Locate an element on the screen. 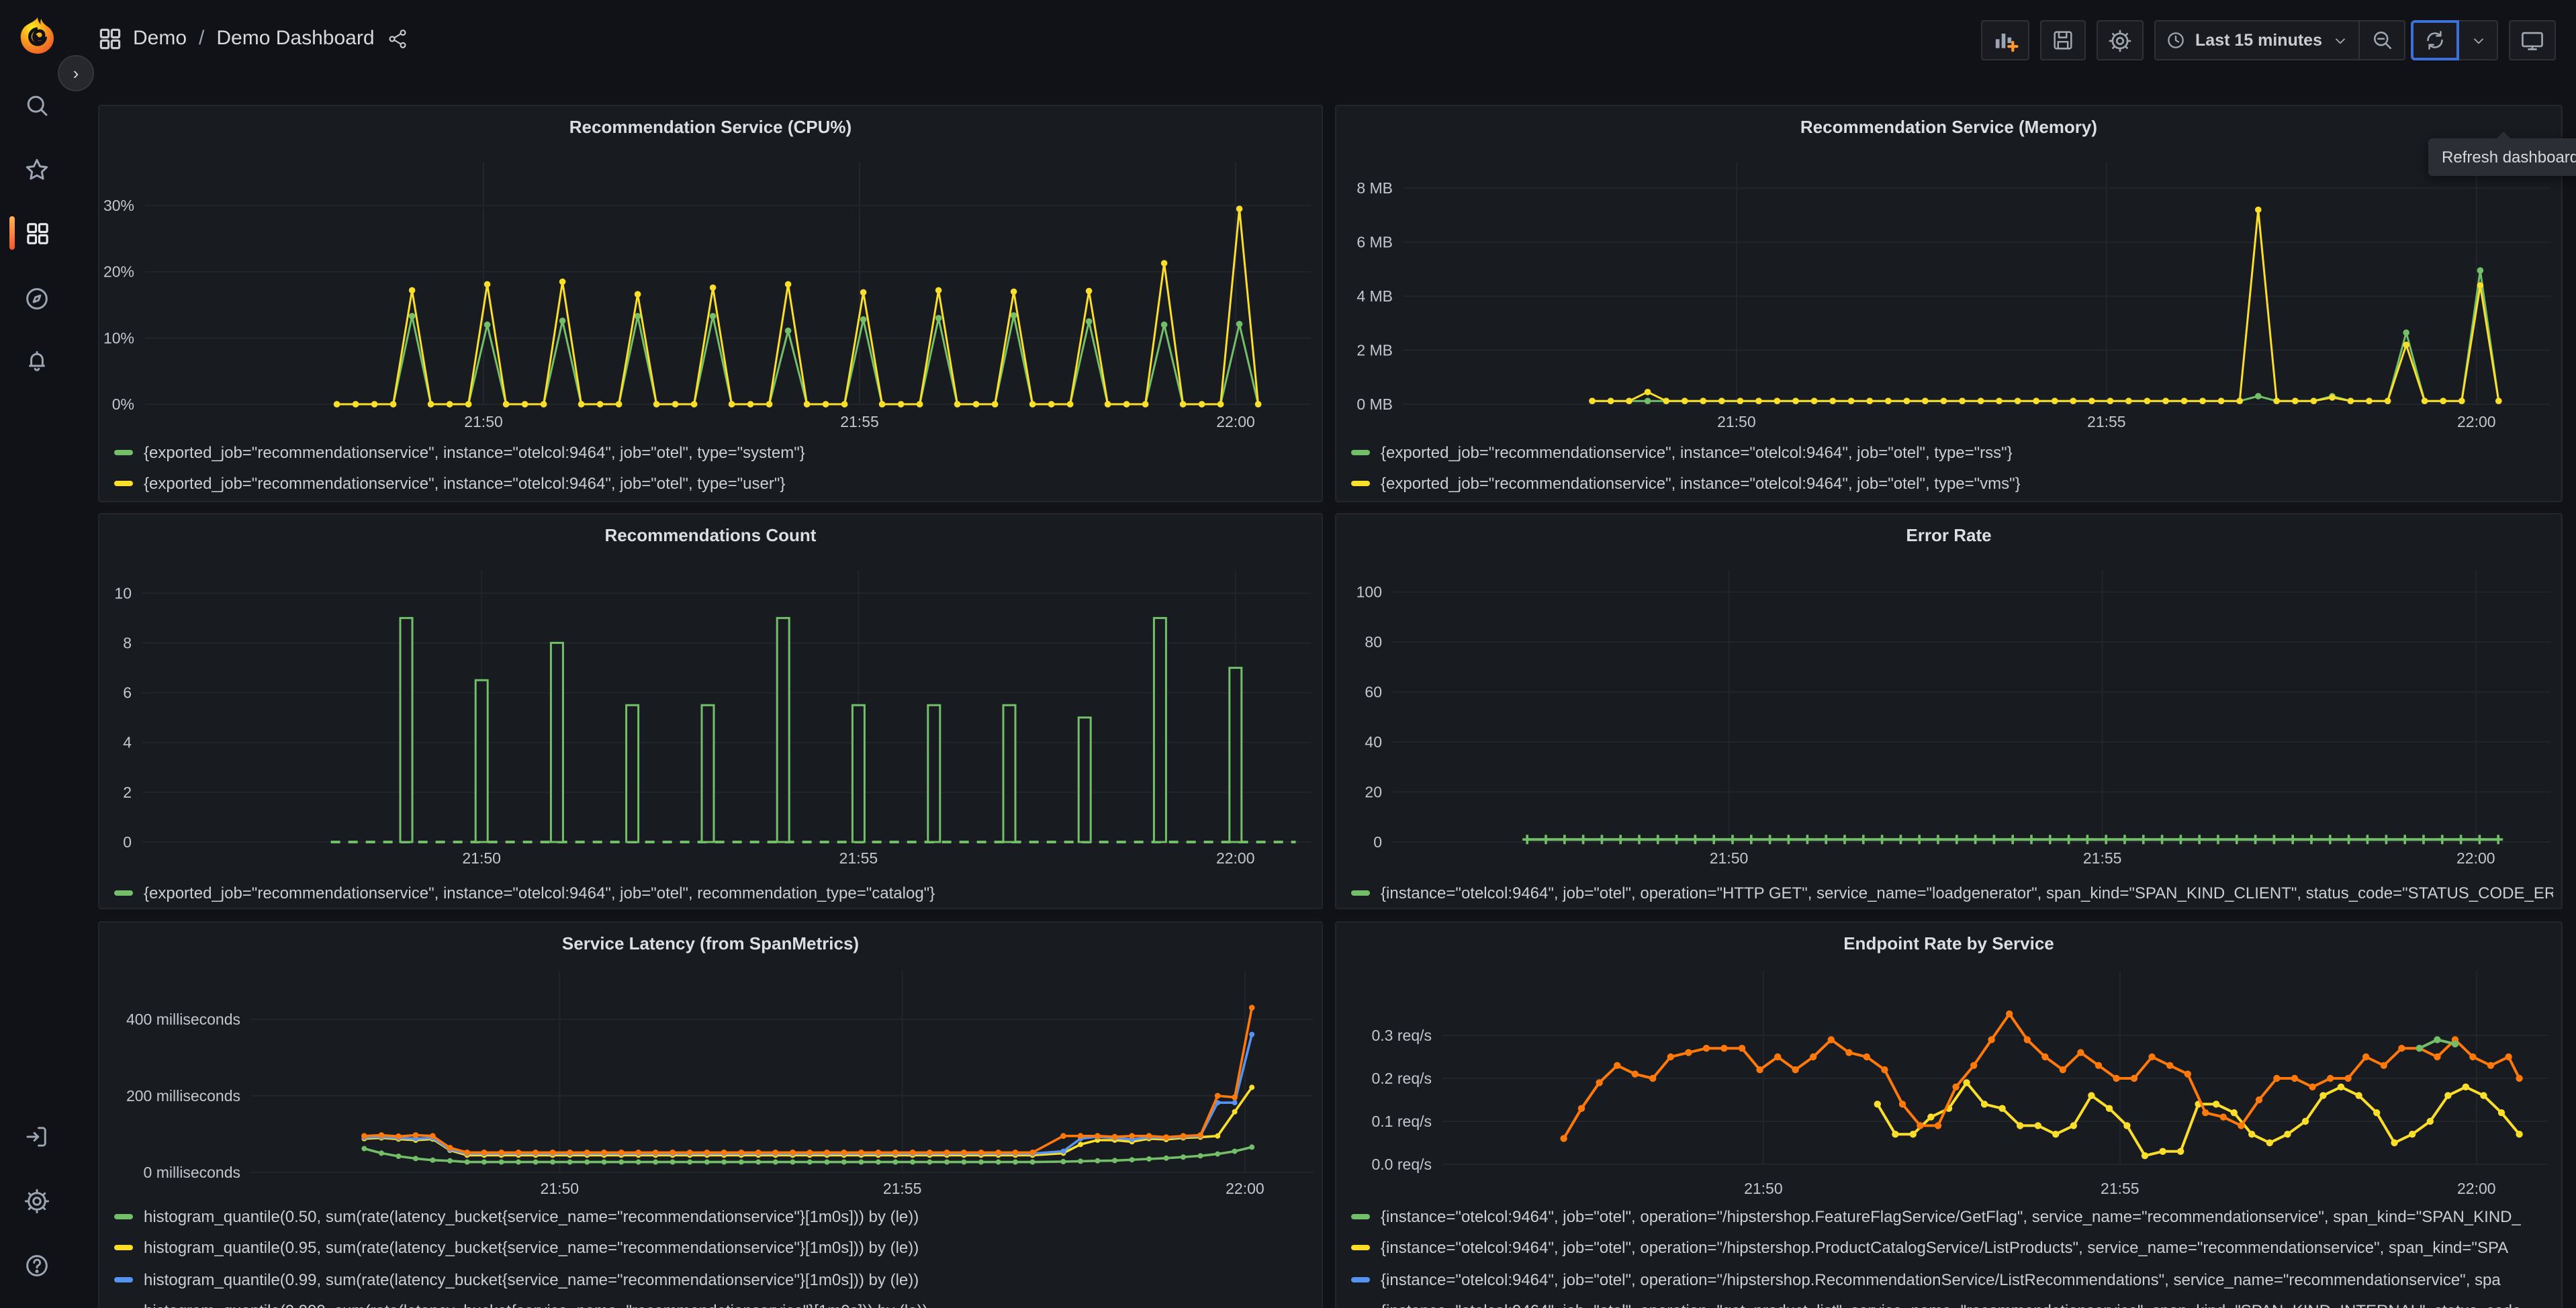 The height and width of the screenshot is (1308, 2576). gear-icon is located at coordinates (2119, 41).